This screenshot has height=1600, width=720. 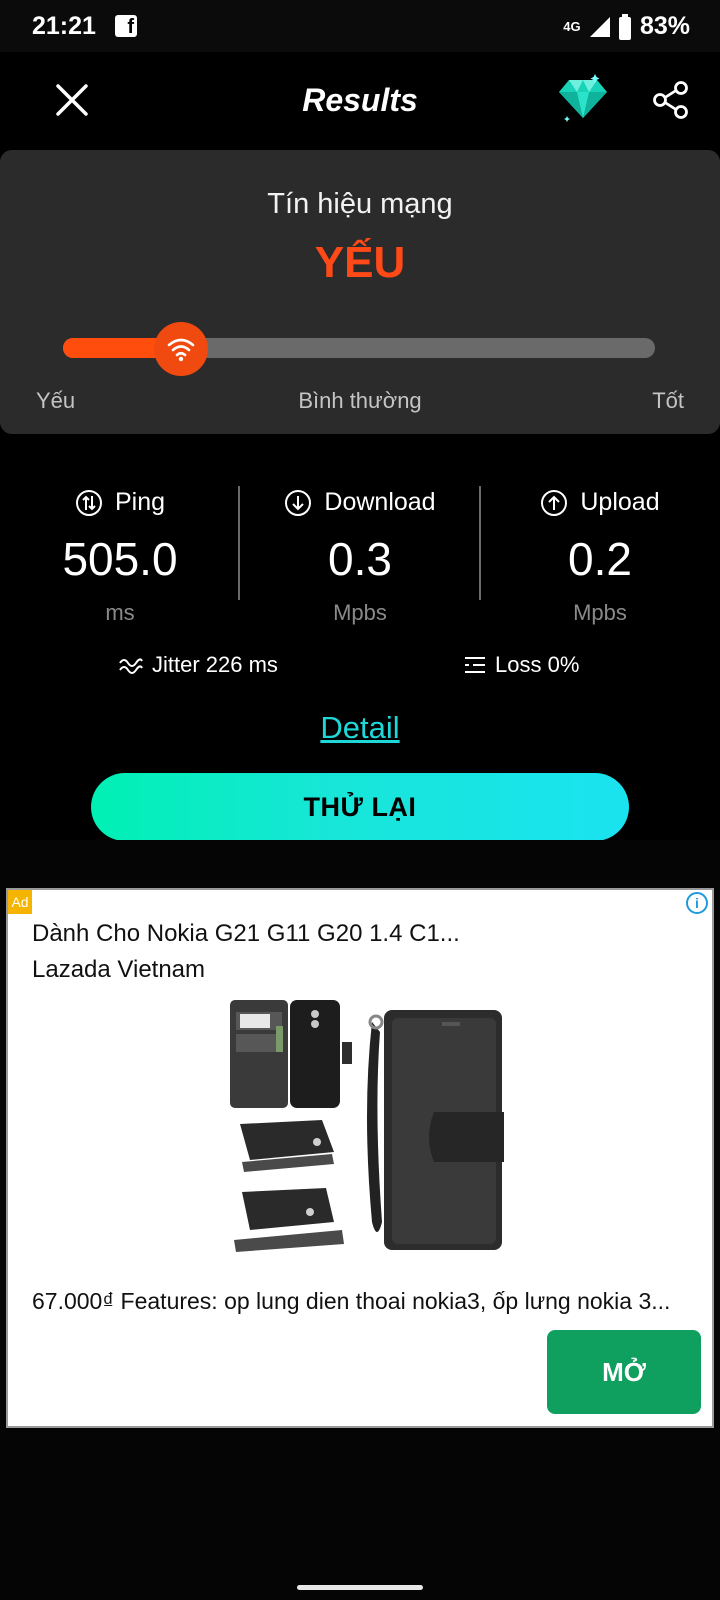 What do you see at coordinates (537, 664) in the screenshot?
I see `loss-text: Loss 0%` at bounding box center [537, 664].